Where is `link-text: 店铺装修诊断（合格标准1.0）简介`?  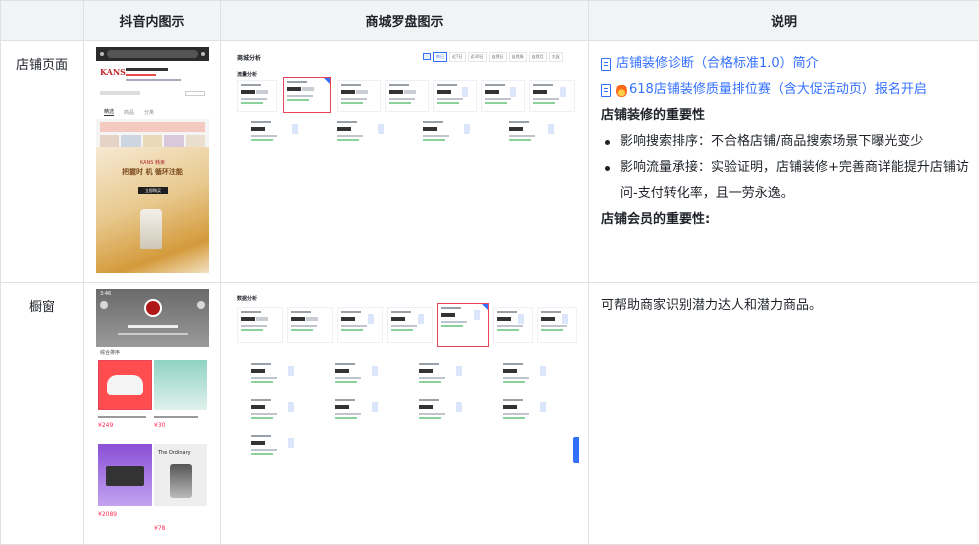
link-text: 店铺装修诊断（合格标准1.0）简介 is located at coordinates (717, 64).